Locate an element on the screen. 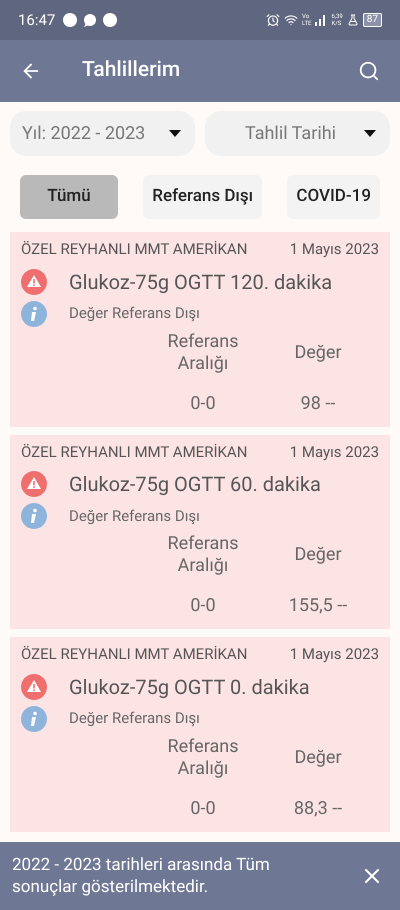 The height and width of the screenshot is (910, 400). dropdown-field: Tahlil Tarihi is located at coordinates (297, 133).